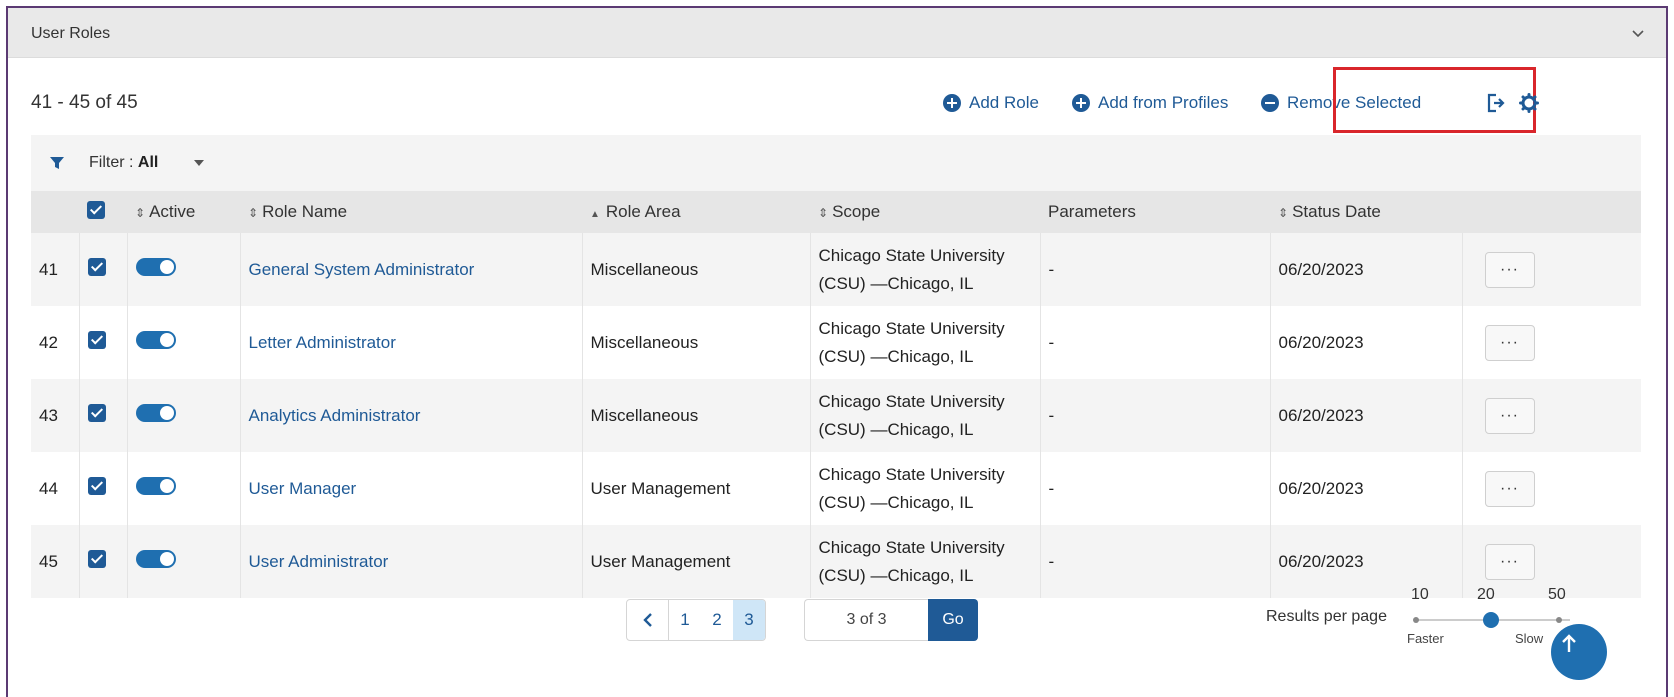 This screenshot has height=697, width=1674. I want to click on add-role-label: Add Role, so click(1004, 102).